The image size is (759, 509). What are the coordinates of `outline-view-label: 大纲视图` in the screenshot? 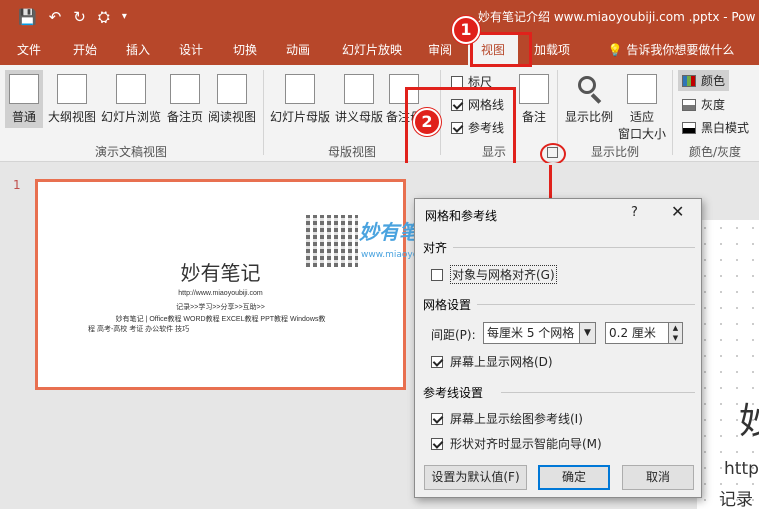 It's located at (71, 117).